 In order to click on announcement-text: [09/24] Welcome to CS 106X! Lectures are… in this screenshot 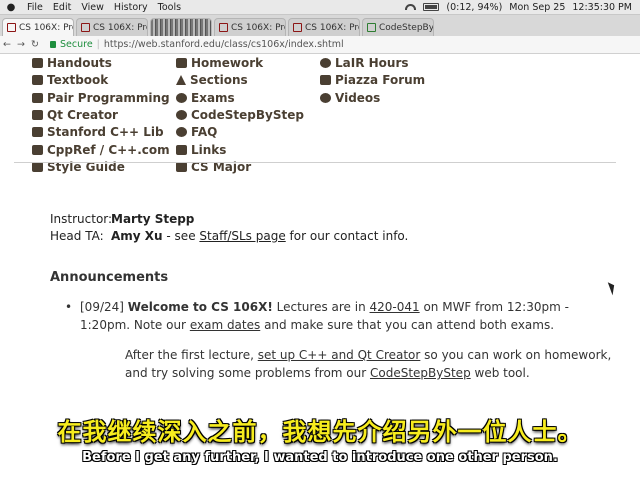, I will do `click(326, 316)`.